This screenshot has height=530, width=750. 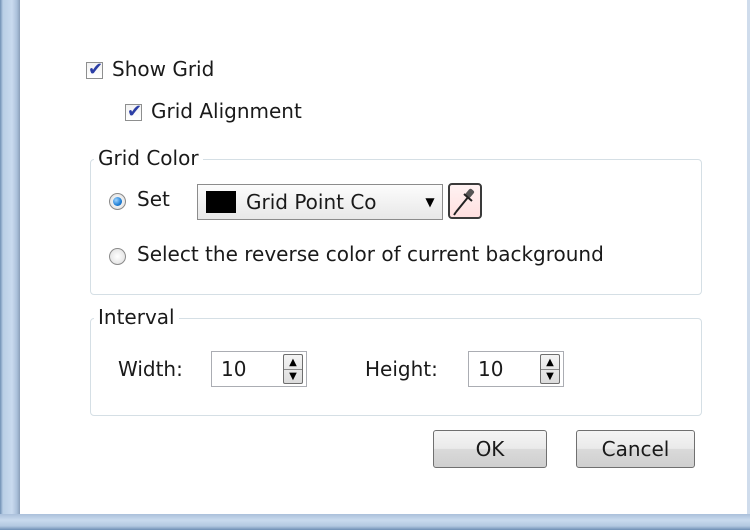 I want to click on height-value: 10, so click(x=491, y=369).